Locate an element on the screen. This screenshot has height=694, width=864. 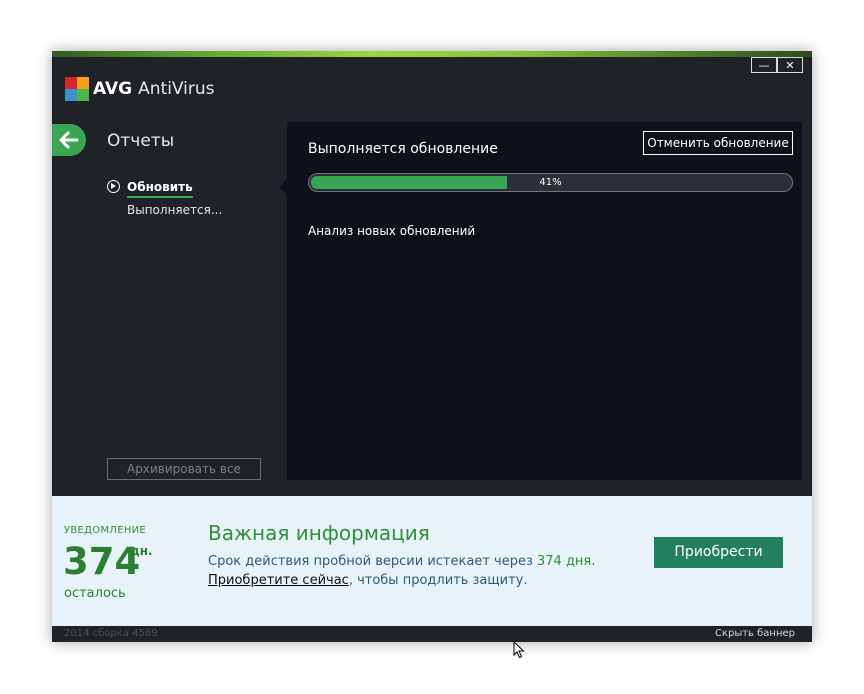
status-bar: 2014 сборка 4569 Скрыть баннер is located at coordinates (432, 634).